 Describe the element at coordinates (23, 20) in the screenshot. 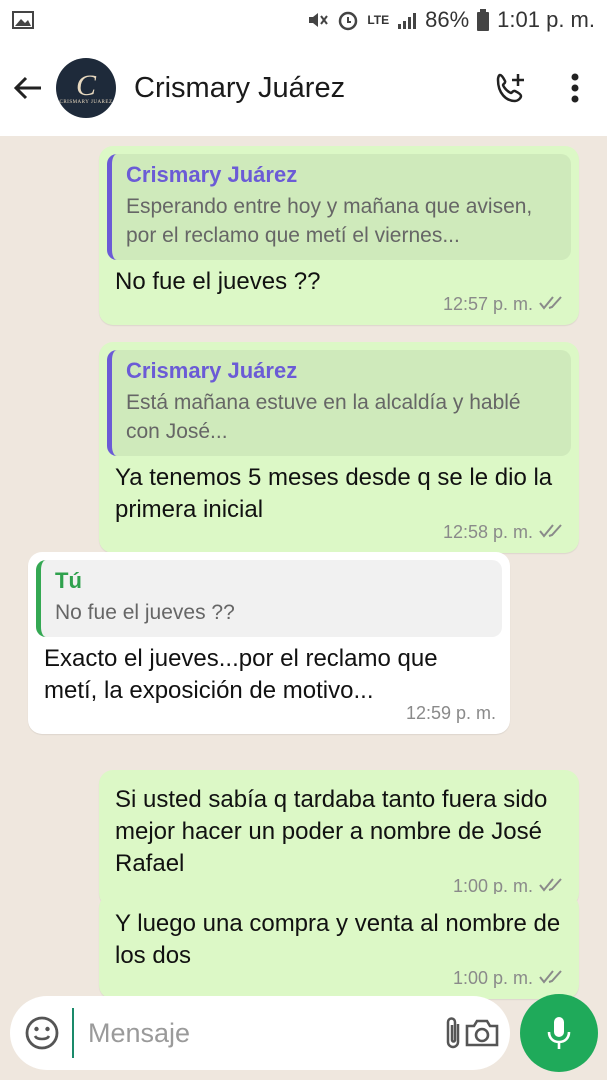

I see `gallery-icon` at that location.